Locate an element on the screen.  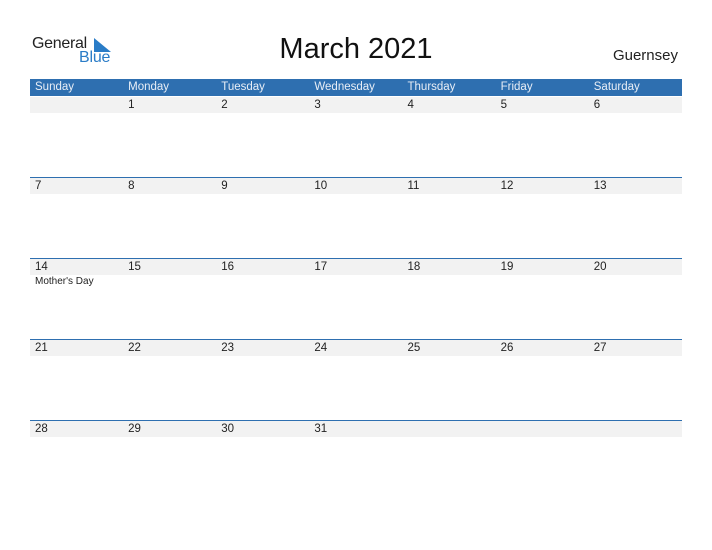
day-cell: 26 is located at coordinates (507, 348).